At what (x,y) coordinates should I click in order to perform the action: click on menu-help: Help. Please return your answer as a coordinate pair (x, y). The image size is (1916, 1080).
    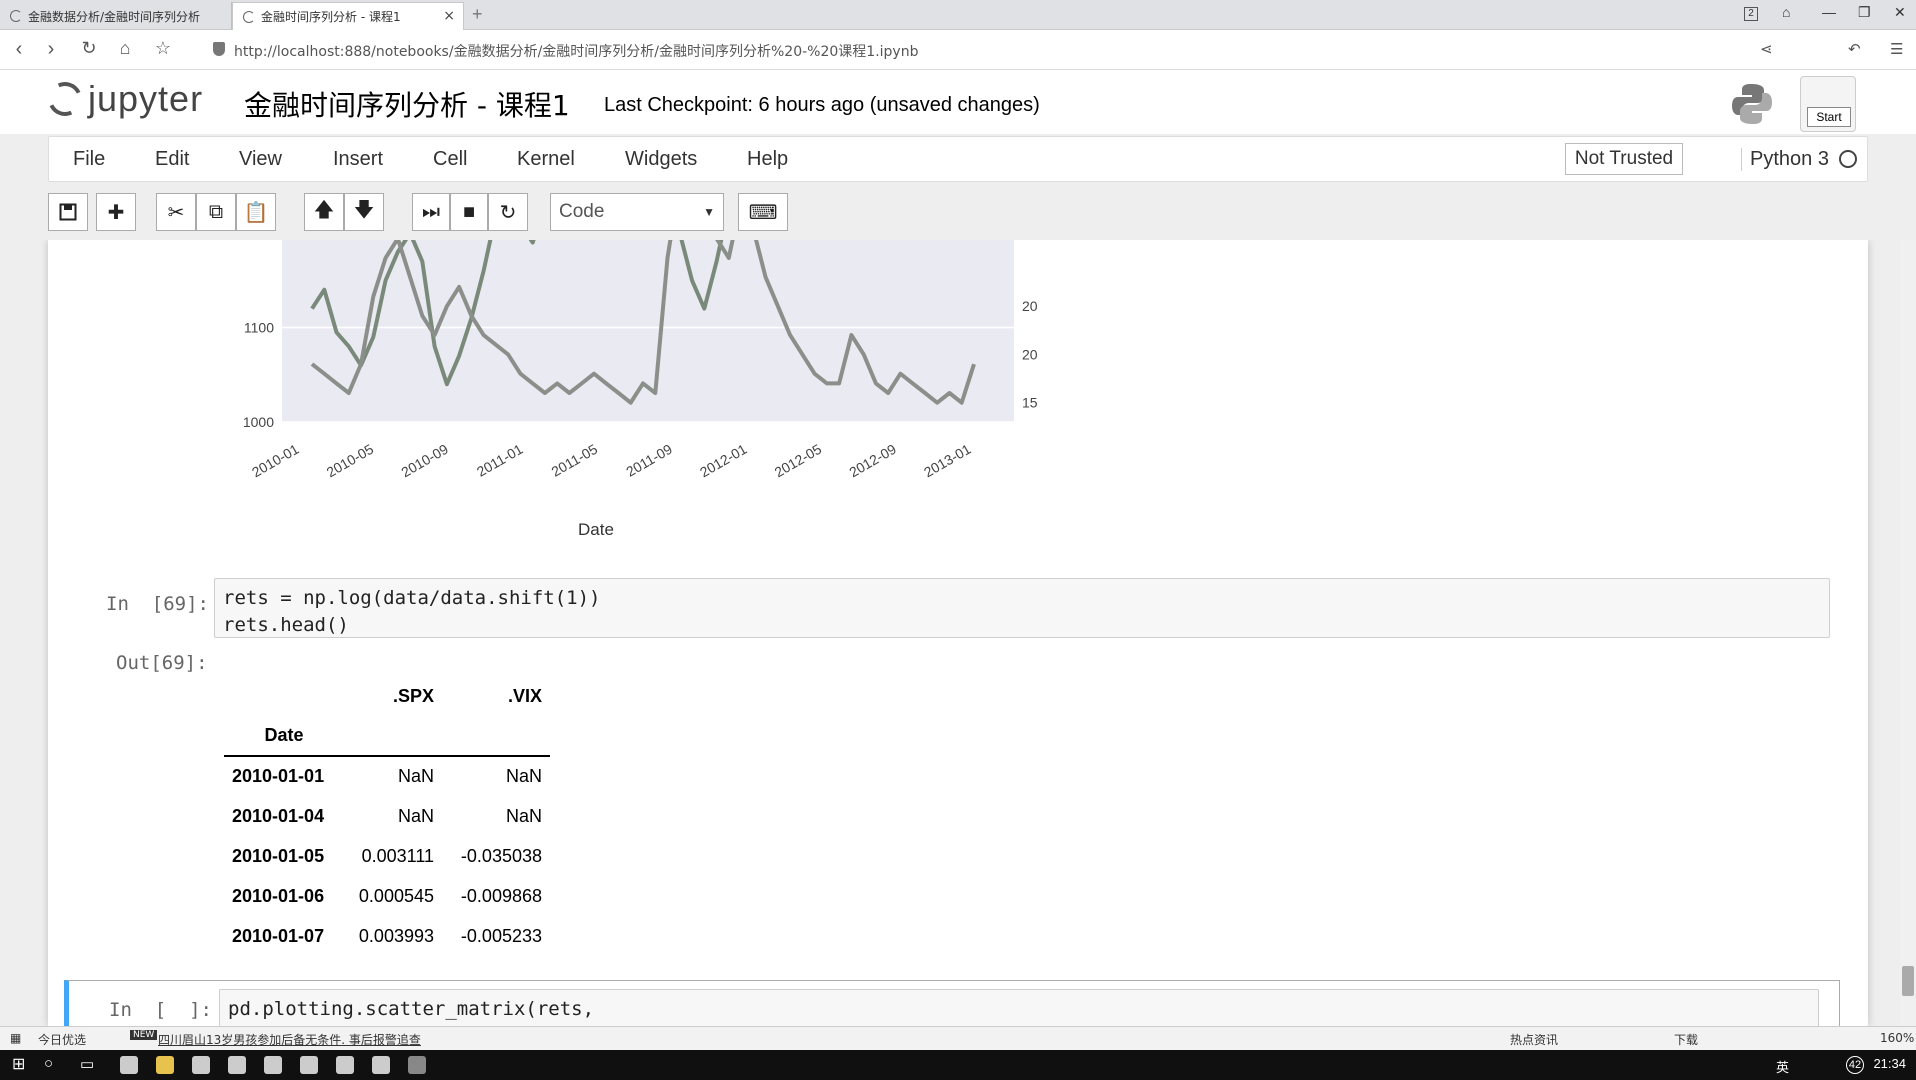
    Looking at the image, I should click on (767, 159).